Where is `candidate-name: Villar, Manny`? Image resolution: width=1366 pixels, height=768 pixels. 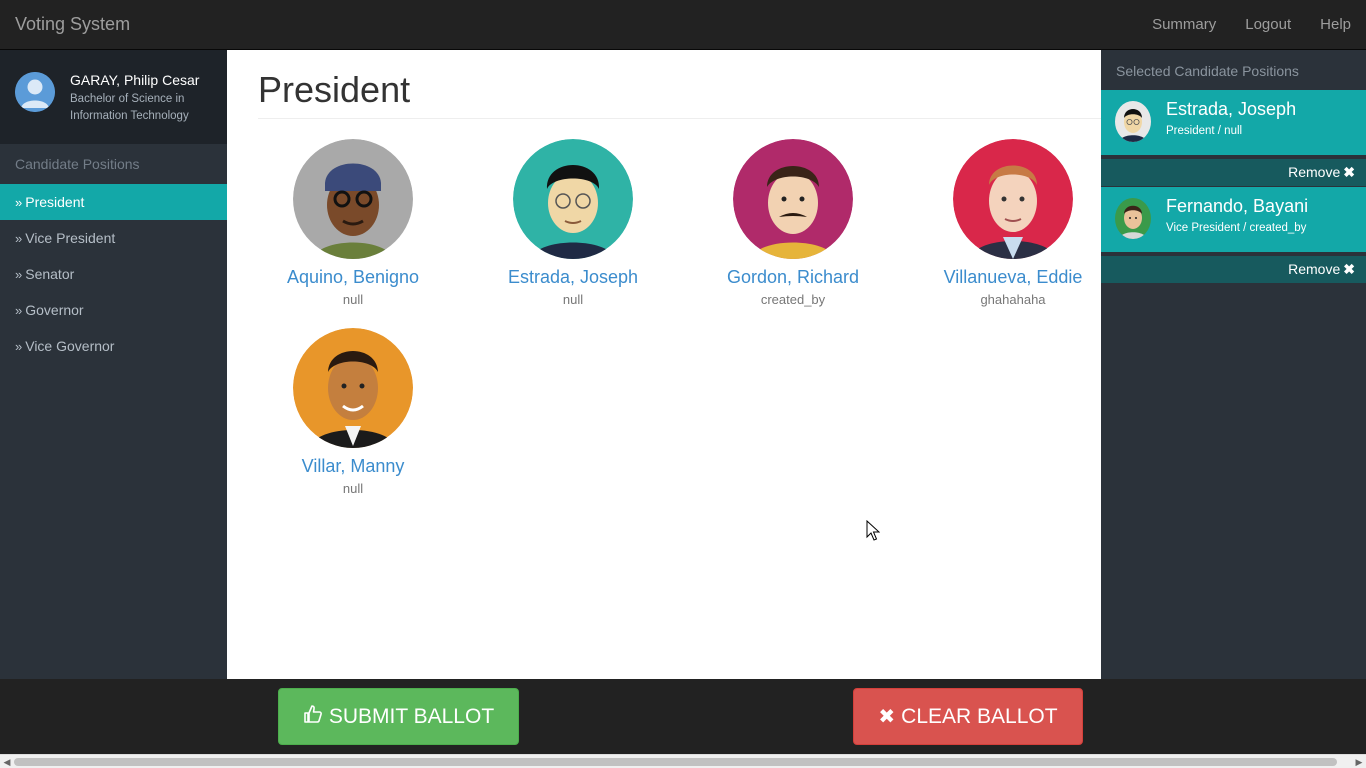 candidate-name: Villar, Manny is located at coordinates (353, 466).